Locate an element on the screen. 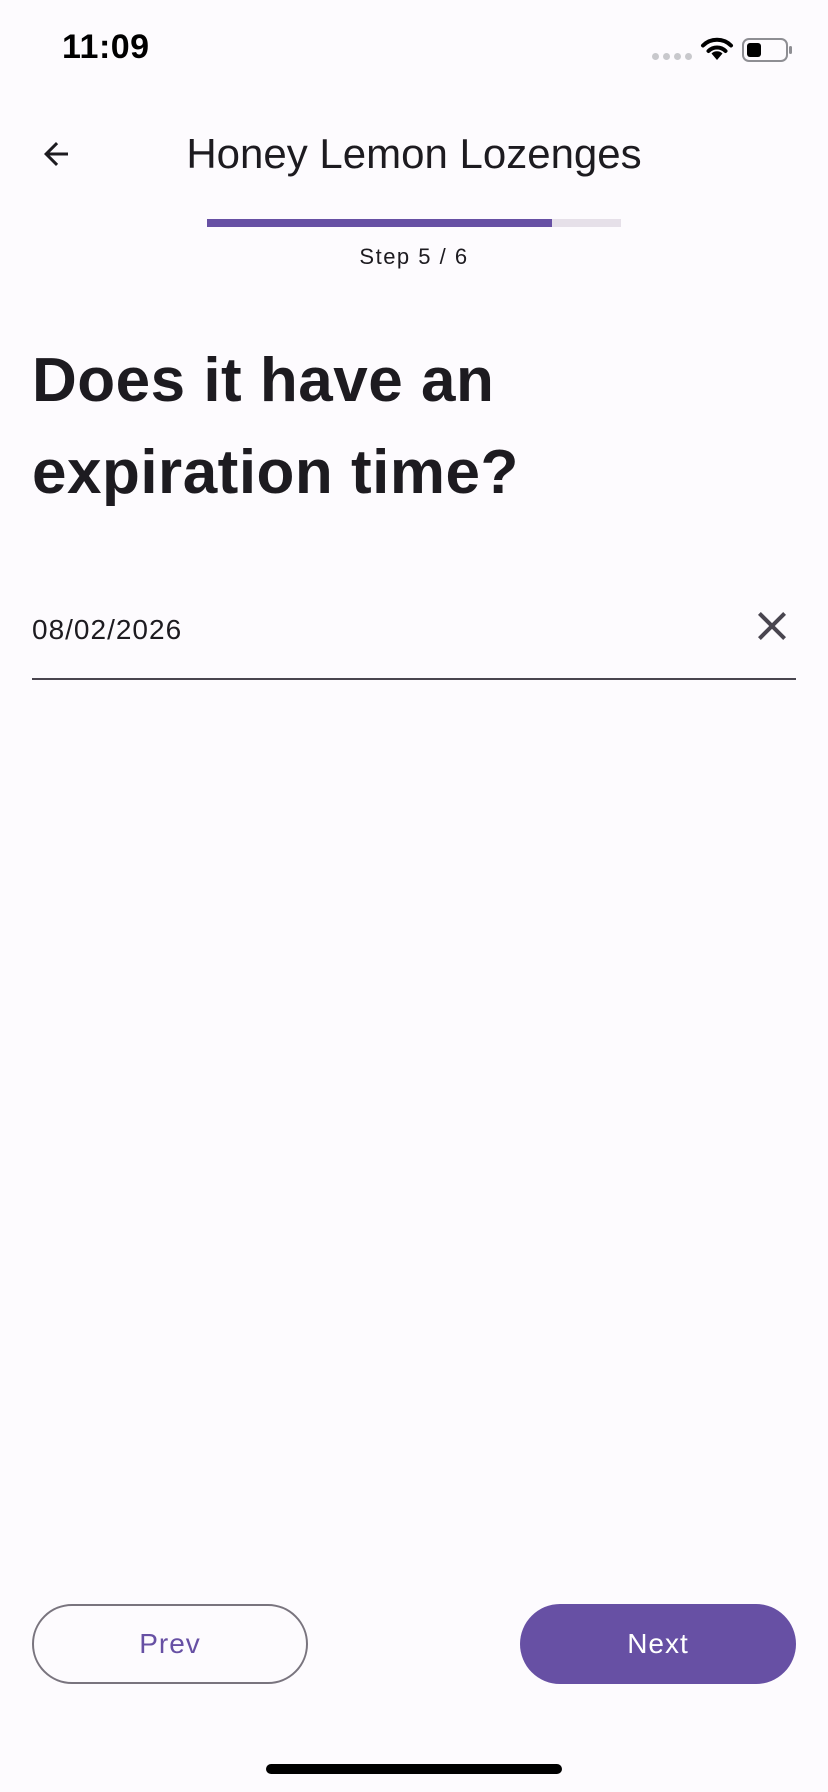  arrow-back-icon is located at coordinates (56, 154).